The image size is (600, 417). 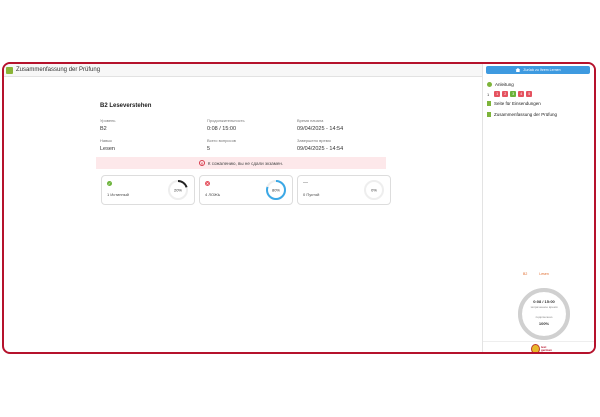 What do you see at coordinates (201, 163) in the screenshot?
I see `x-circle-icon: ✕` at bounding box center [201, 163].